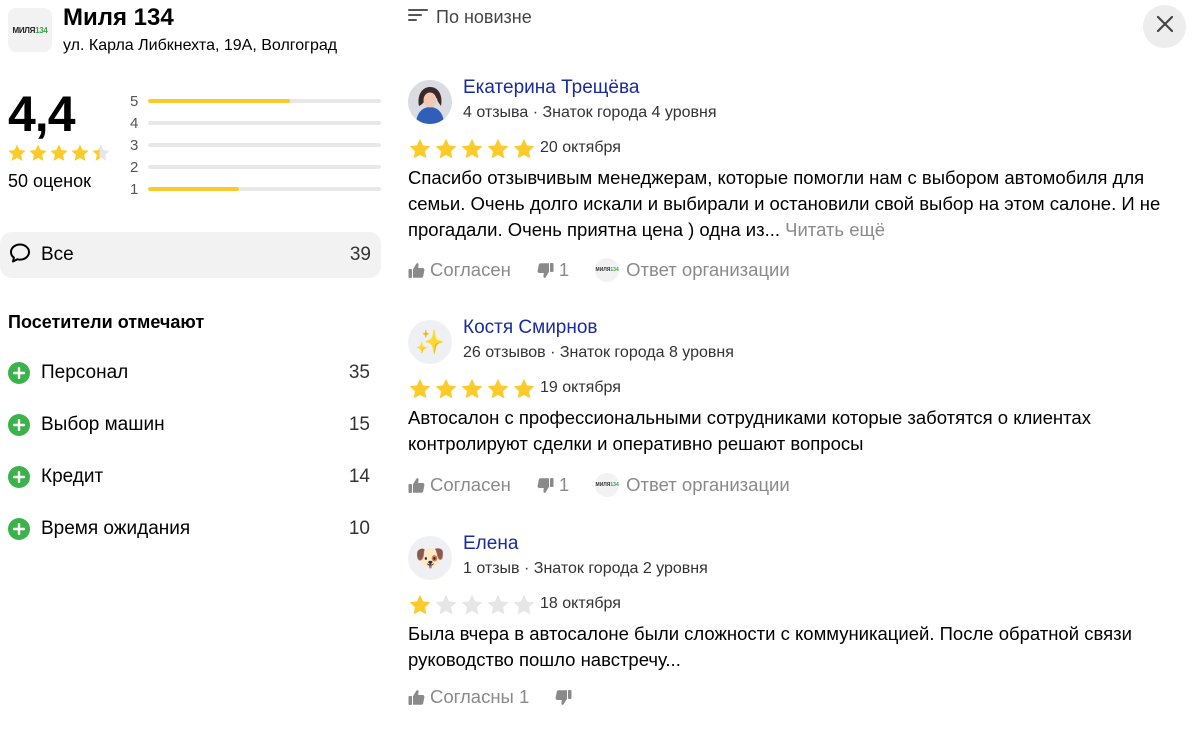 Image resolution: width=1200 pixels, height=735 pixels. Describe the element at coordinates (359, 424) in the screenshot. I see `aspect-count: 15` at that location.